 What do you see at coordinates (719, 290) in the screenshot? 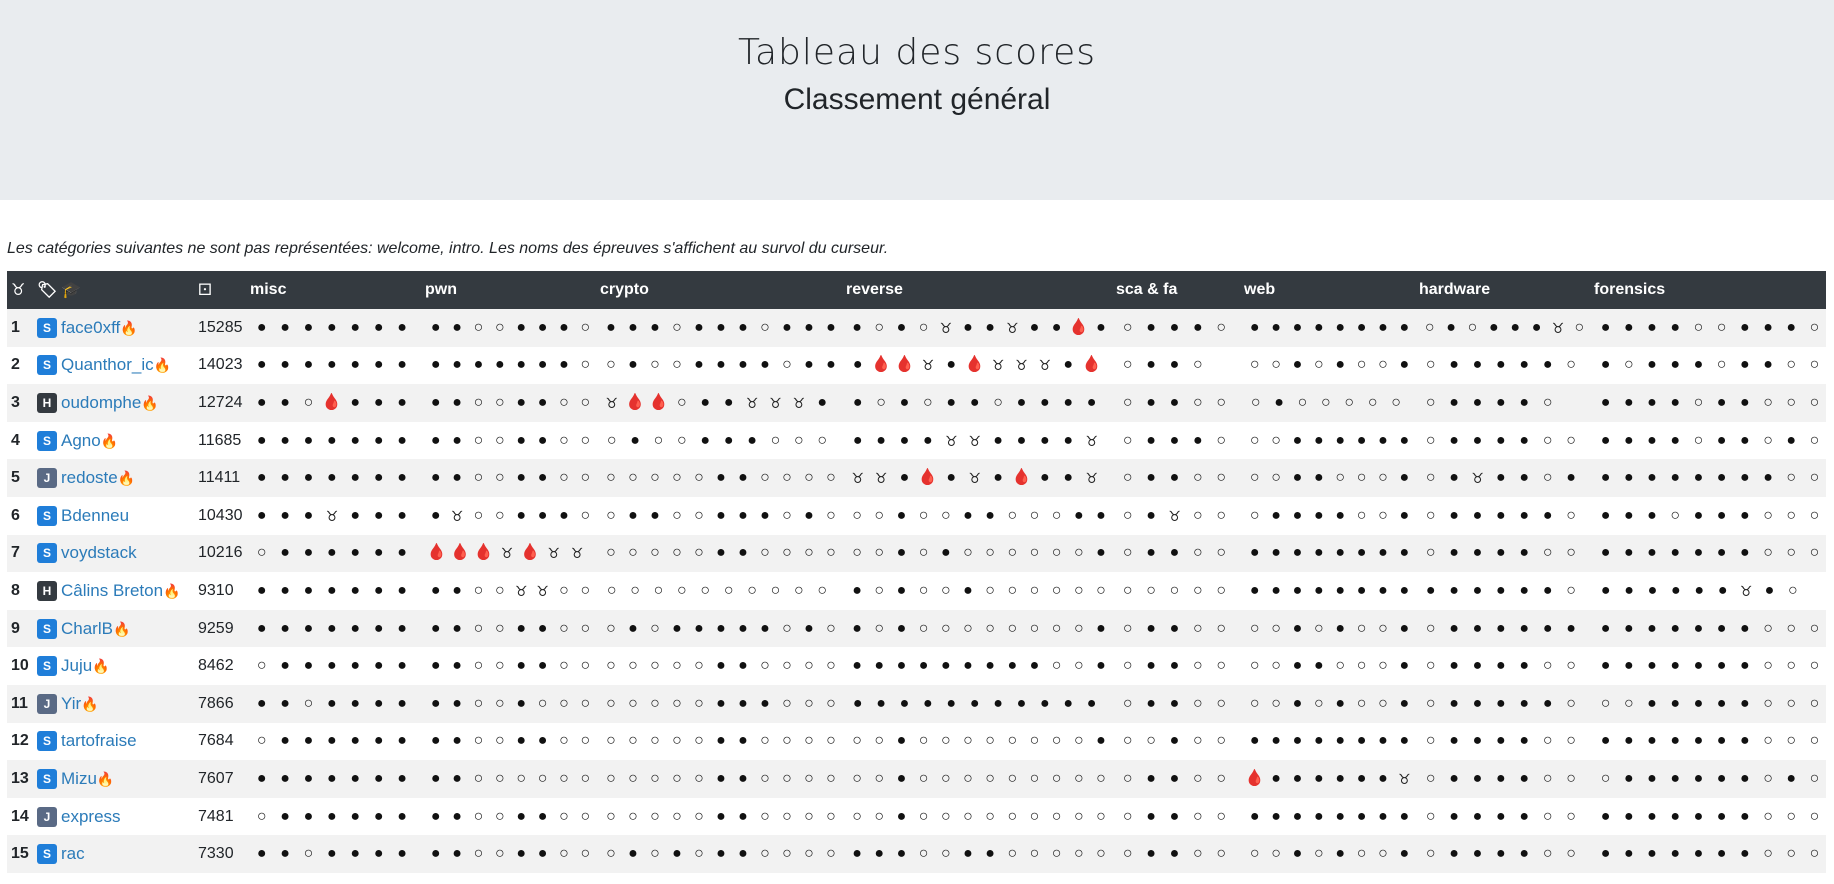
I see `category-header-crypto: crypto` at bounding box center [719, 290].